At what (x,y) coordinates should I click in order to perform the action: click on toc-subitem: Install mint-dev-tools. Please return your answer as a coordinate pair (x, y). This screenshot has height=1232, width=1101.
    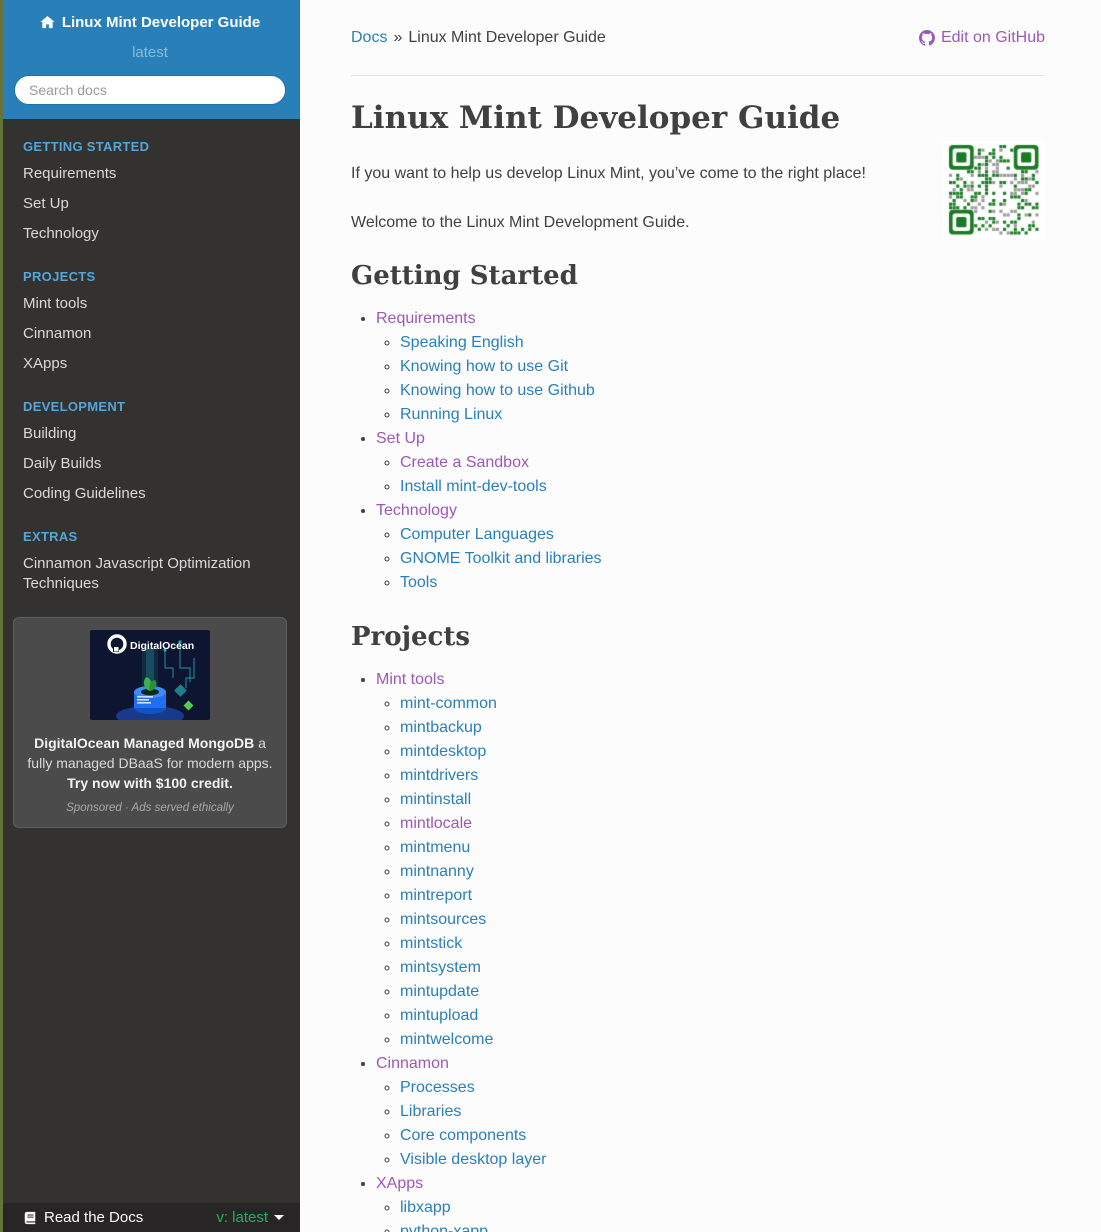
    Looking at the image, I should click on (722, 487).